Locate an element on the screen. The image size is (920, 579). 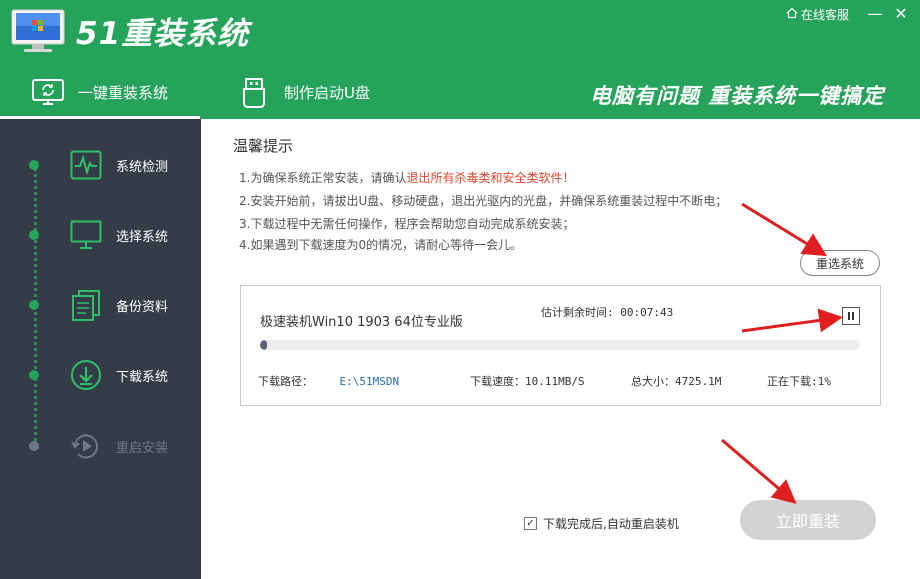
tip-warning: 退出所有杀毒类和安全类软件！ is located at coordinates (490, 178).